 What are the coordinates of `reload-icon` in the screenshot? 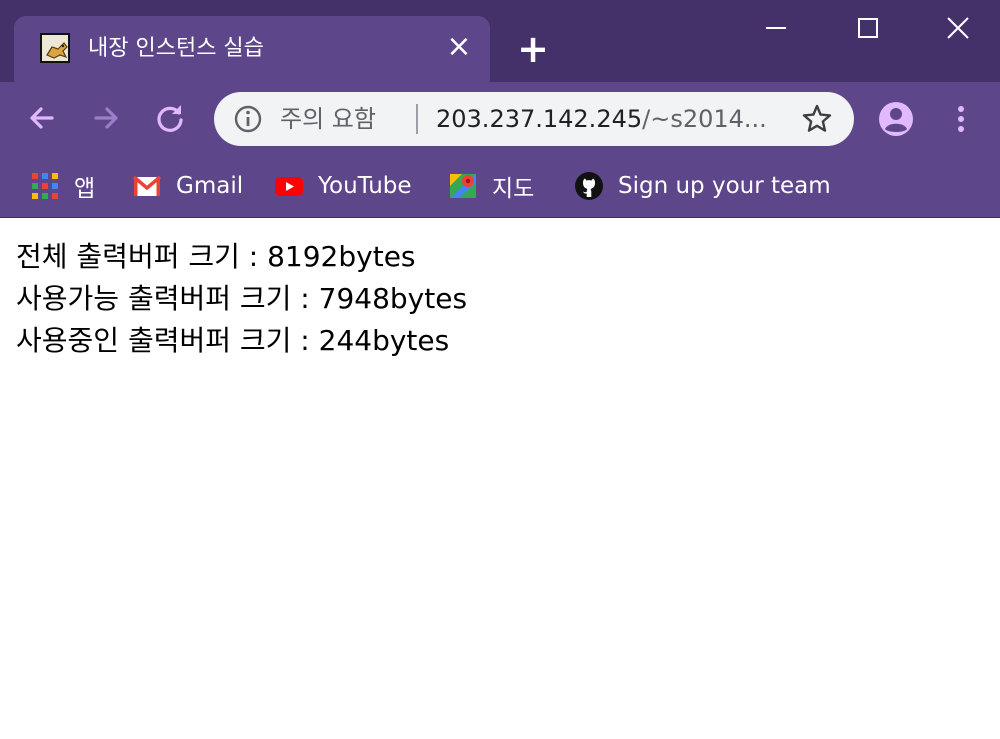 It's located at (170, 118).